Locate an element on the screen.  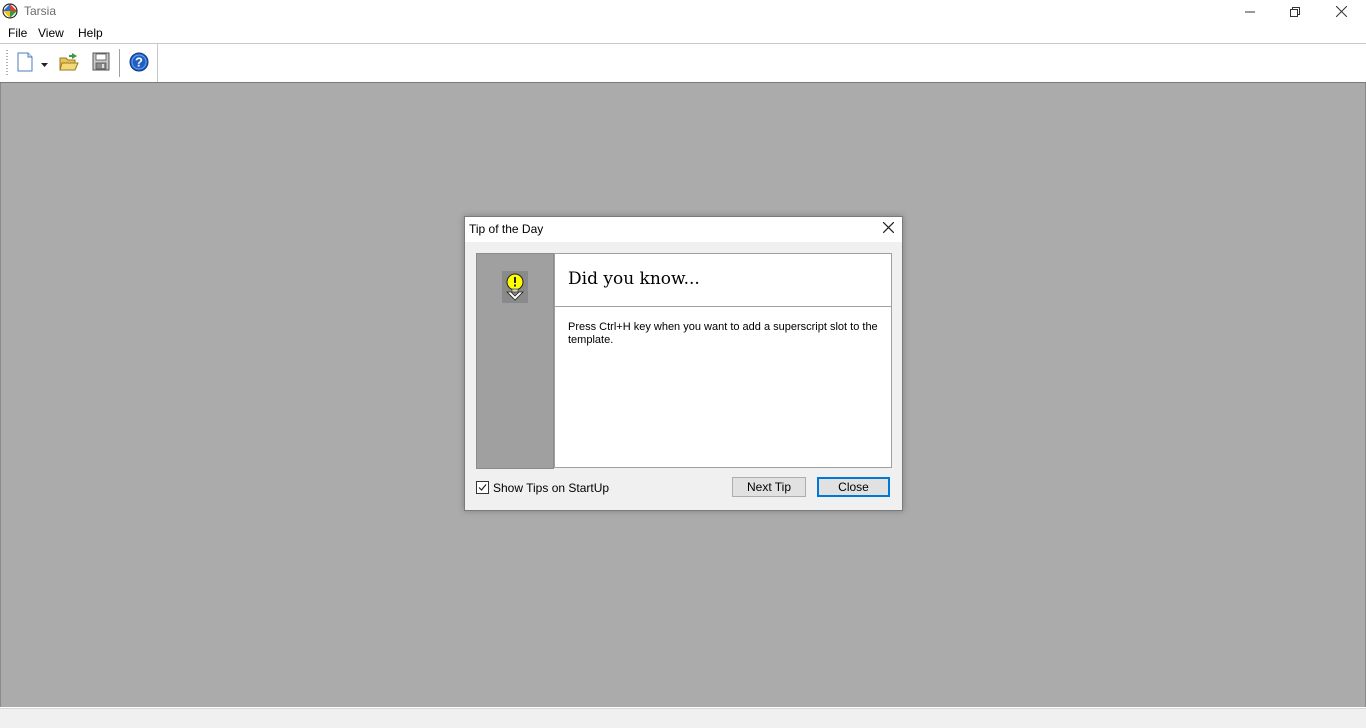
new-document-icon is located at coordinates (25, 63).